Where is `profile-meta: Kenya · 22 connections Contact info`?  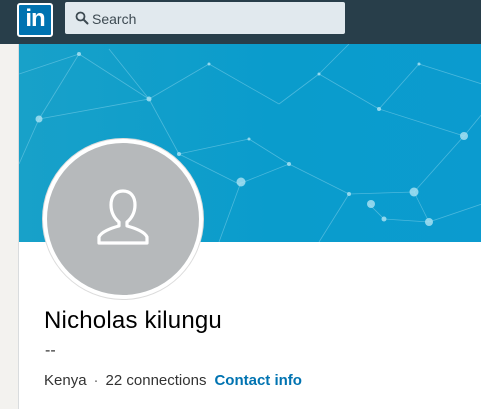 profile-meta: Kenya · 22 connections Contact info is located at coordinates (173, 380).